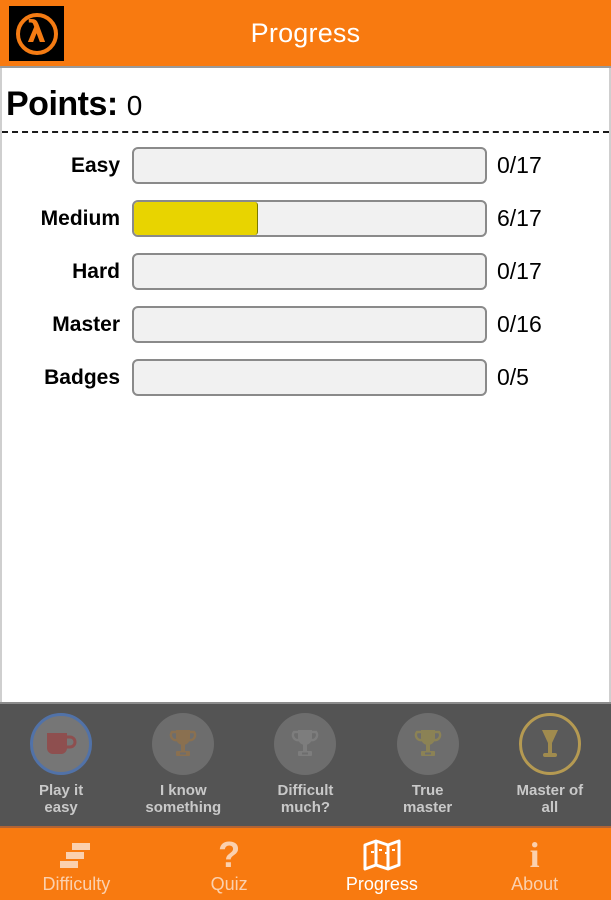 The width and height of the screenshot is (611, 900). Describe the element at coordinates (382, 855) in the screenshot. I see `map-icon` at that location.